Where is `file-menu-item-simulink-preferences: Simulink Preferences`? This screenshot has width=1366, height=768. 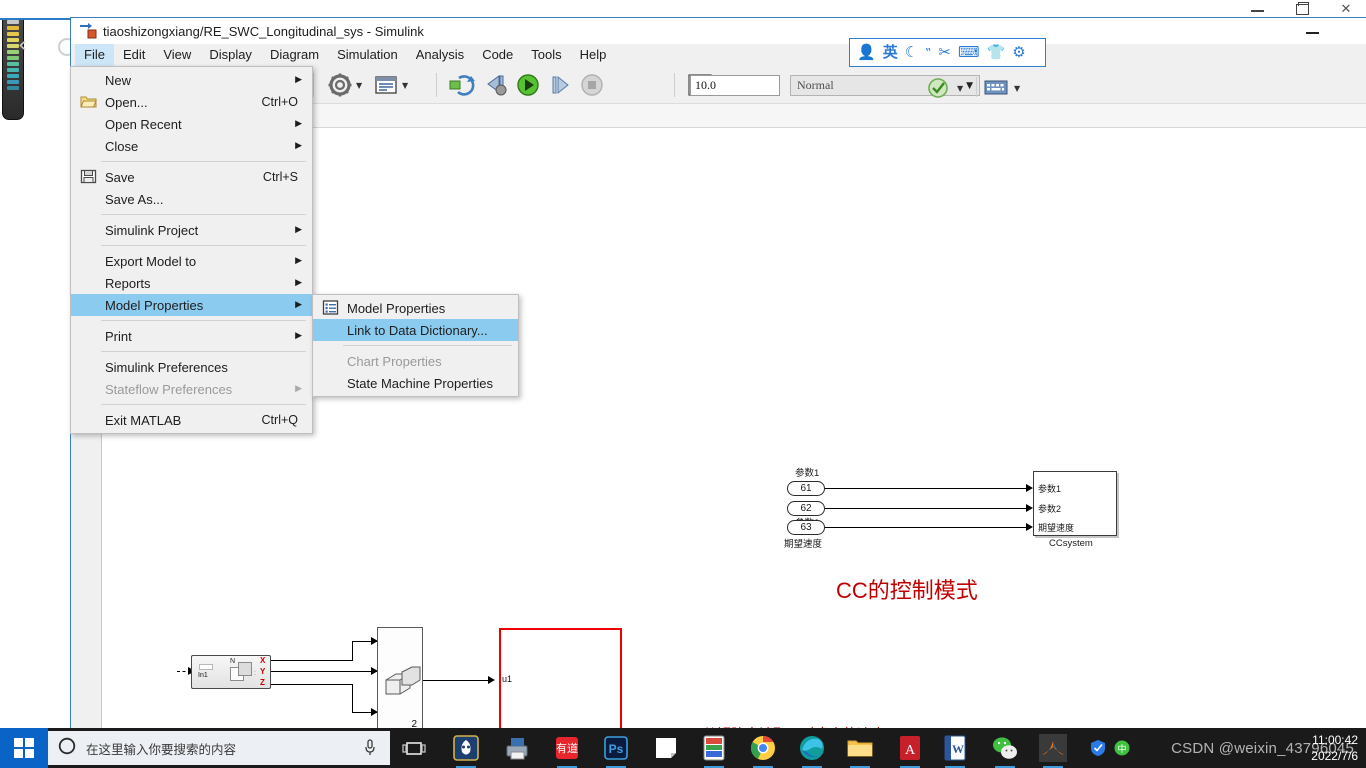 file-menu-item-simulink-preferences: Simulink Preferences is located at coordinates (191, 367).